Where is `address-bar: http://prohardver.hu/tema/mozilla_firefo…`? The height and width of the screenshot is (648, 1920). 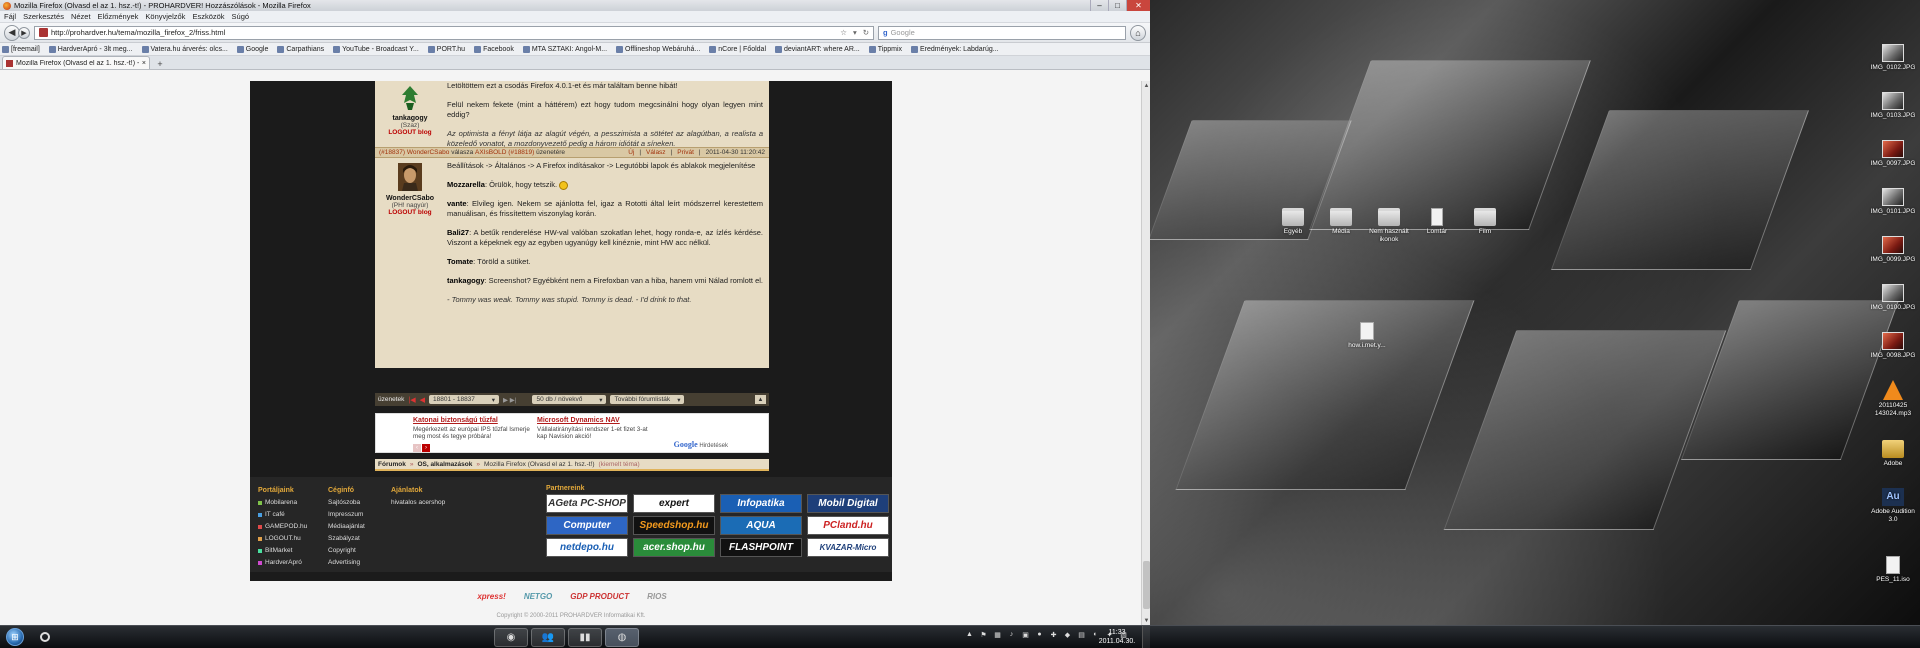
address-bar: http://prohardver.hu/tema/mozilla_firefo… is located at coordinates (454, 32).